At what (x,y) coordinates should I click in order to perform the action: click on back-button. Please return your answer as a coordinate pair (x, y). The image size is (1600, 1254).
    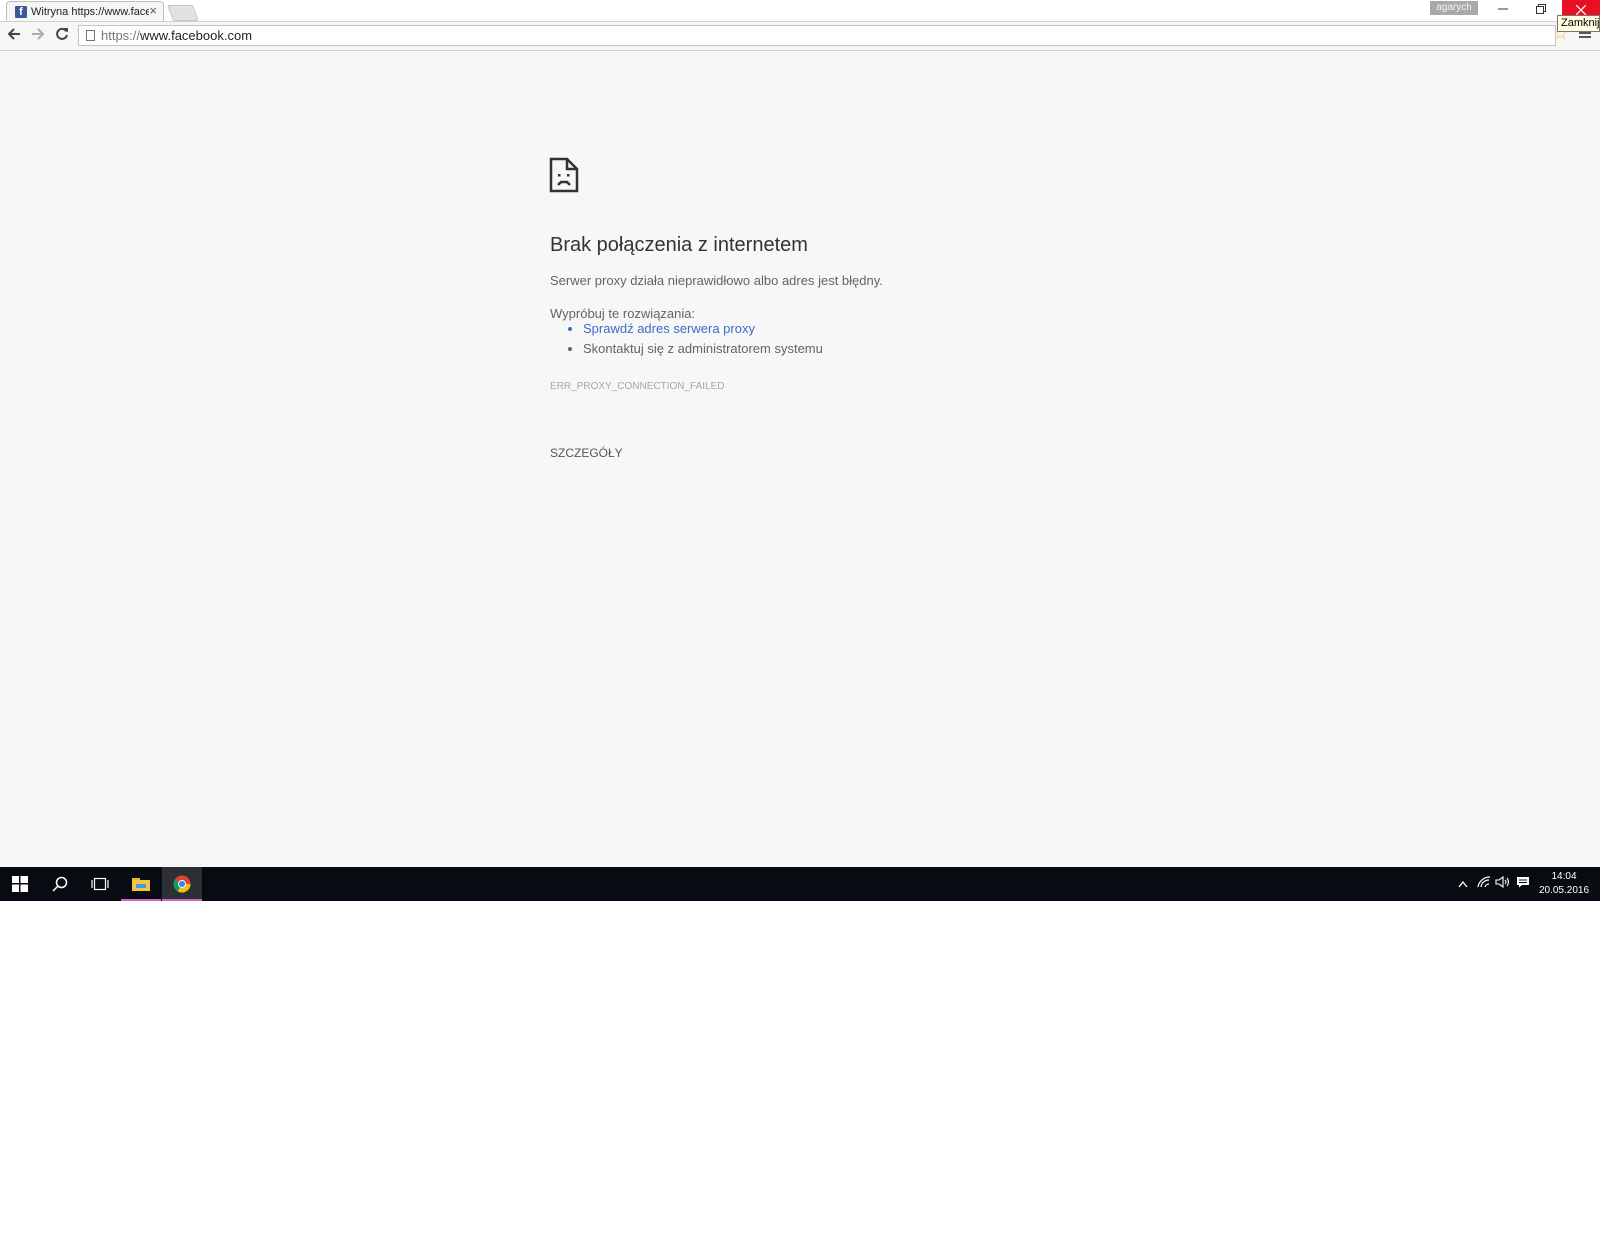
    Looking at the image, I should click on (14, 36).